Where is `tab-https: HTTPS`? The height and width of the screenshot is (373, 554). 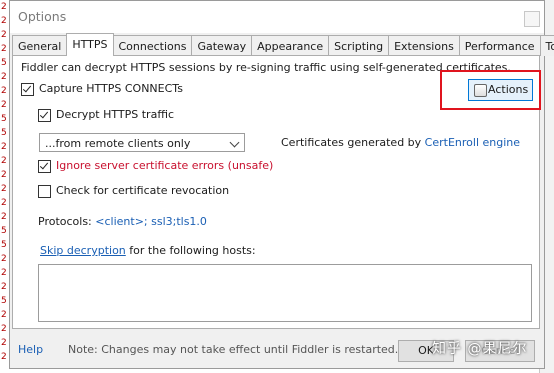
tab-https: HTTPS is located at coordinates (90, 44).